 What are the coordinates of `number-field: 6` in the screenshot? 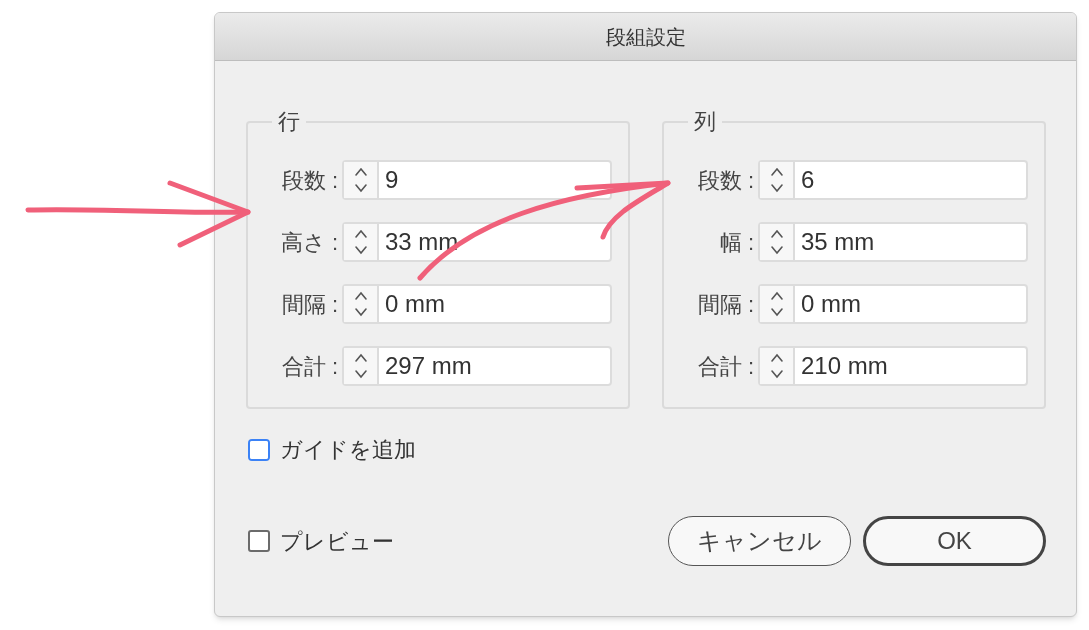 It's located at (893, 180).